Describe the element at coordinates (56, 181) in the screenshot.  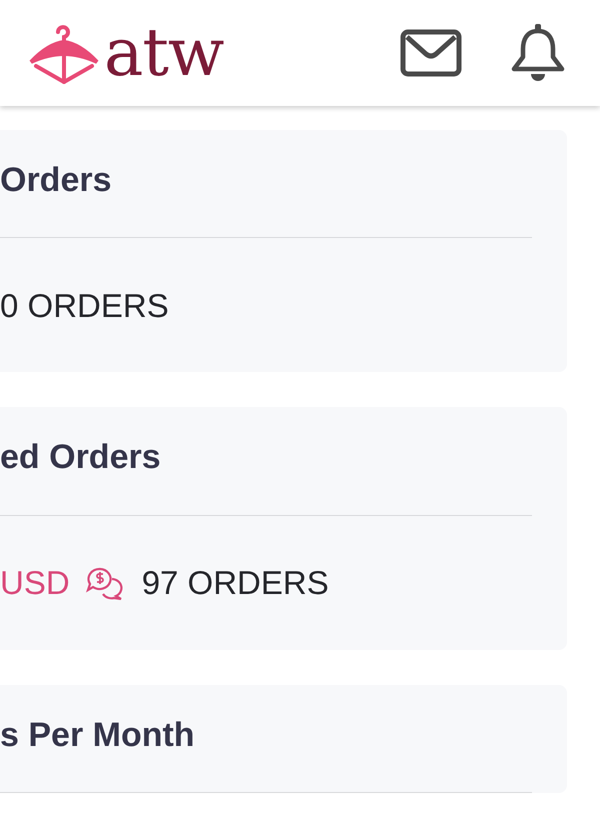
I see `card-title: Orders` at that location.